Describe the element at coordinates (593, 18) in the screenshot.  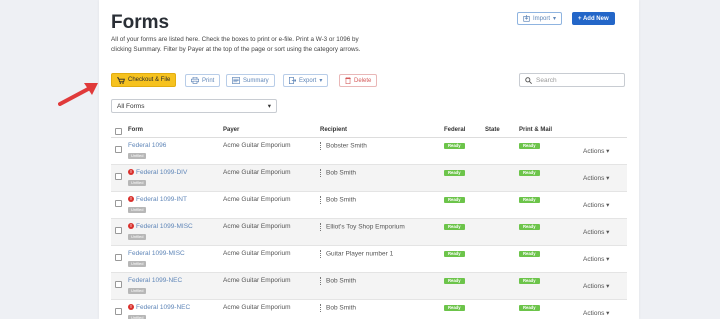
I see `add-new-button: + Add New` at that location.